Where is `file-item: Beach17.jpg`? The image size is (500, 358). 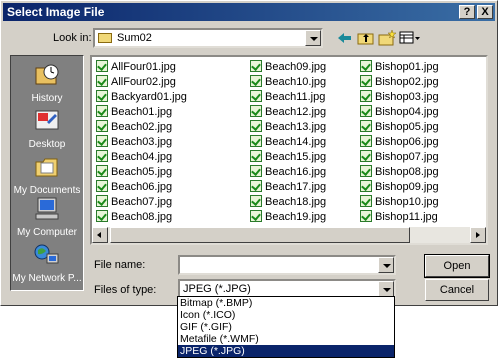
file-item: Beach17.jpg is located at coordinates (288, 187).